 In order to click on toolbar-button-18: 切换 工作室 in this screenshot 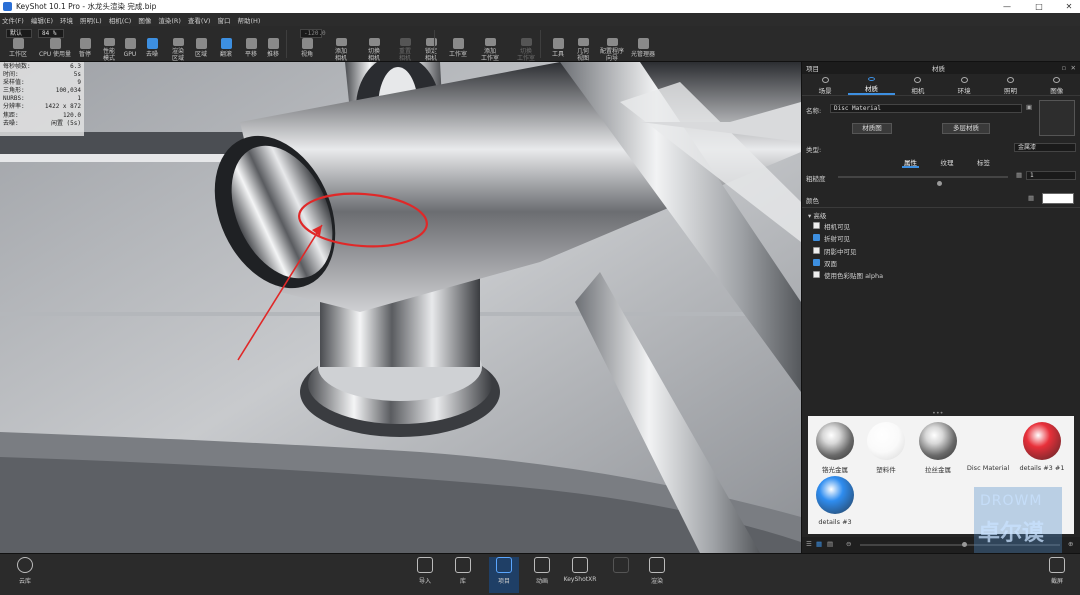, I will do `click(526, 44)`.